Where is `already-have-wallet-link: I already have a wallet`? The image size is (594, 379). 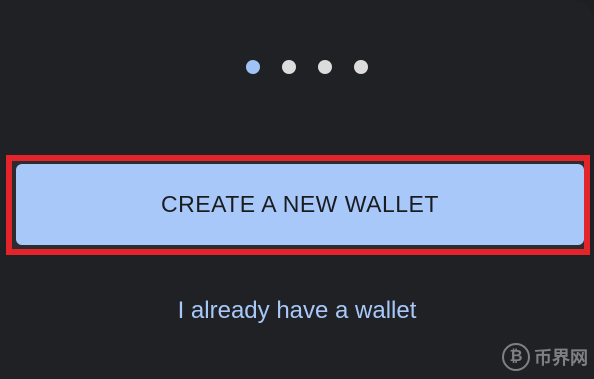
already-have-wallet-link: I already have a wallet is located at coordinates (297, 311).